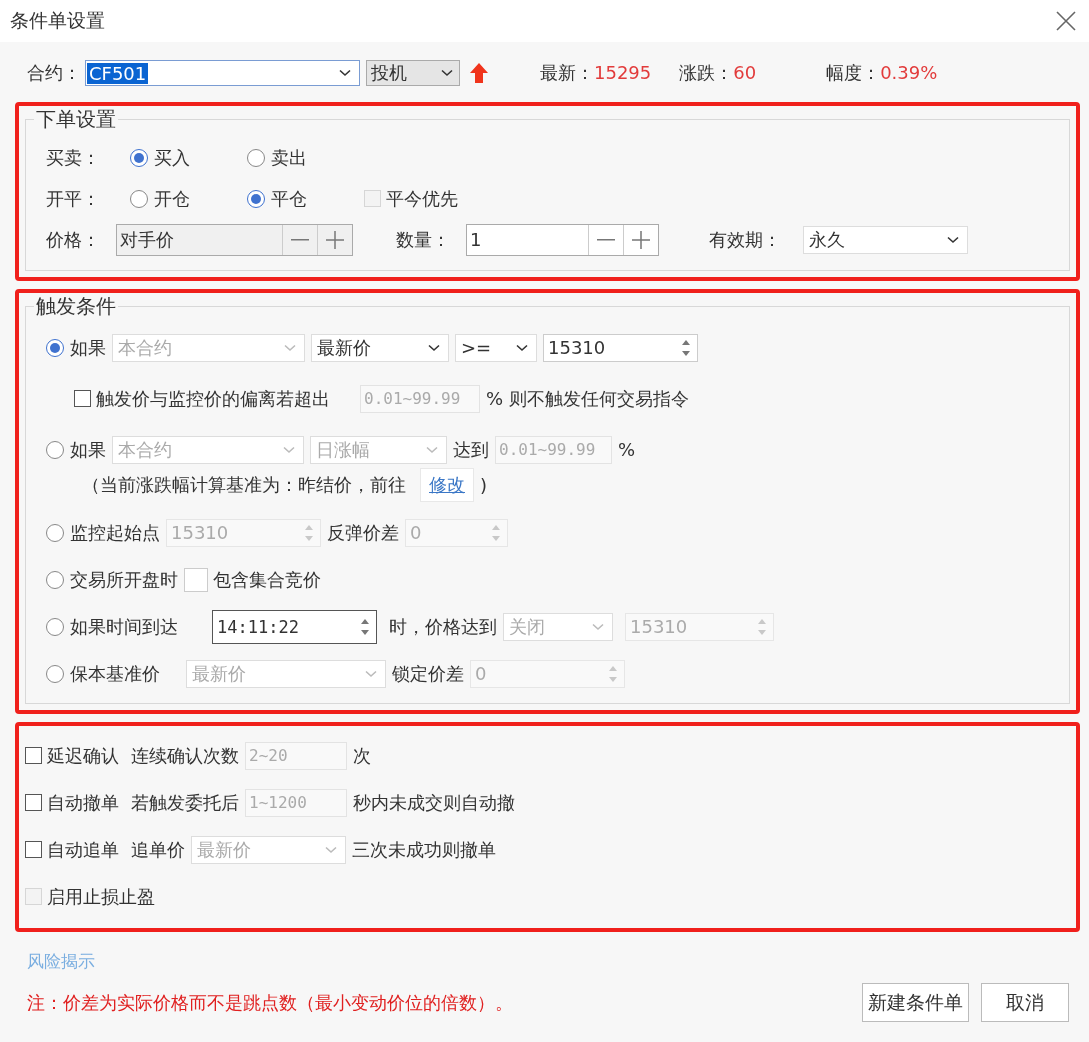 The height and width of the screenshot is (1042, 1089). I want to click on checkbox-label: 自动追单, so click(83, 849).